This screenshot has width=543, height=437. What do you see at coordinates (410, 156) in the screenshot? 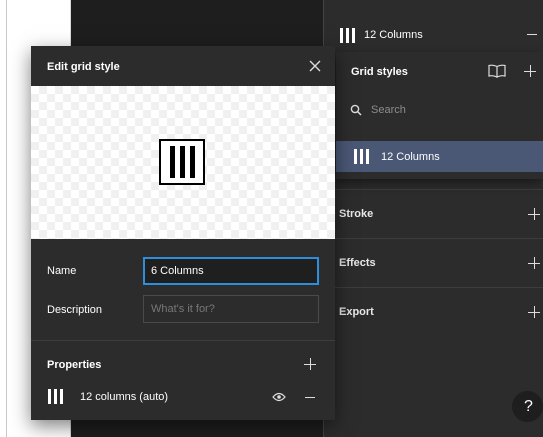
I see `grid-style-item-label: 12 Columns` at bounding box center [410, 156].